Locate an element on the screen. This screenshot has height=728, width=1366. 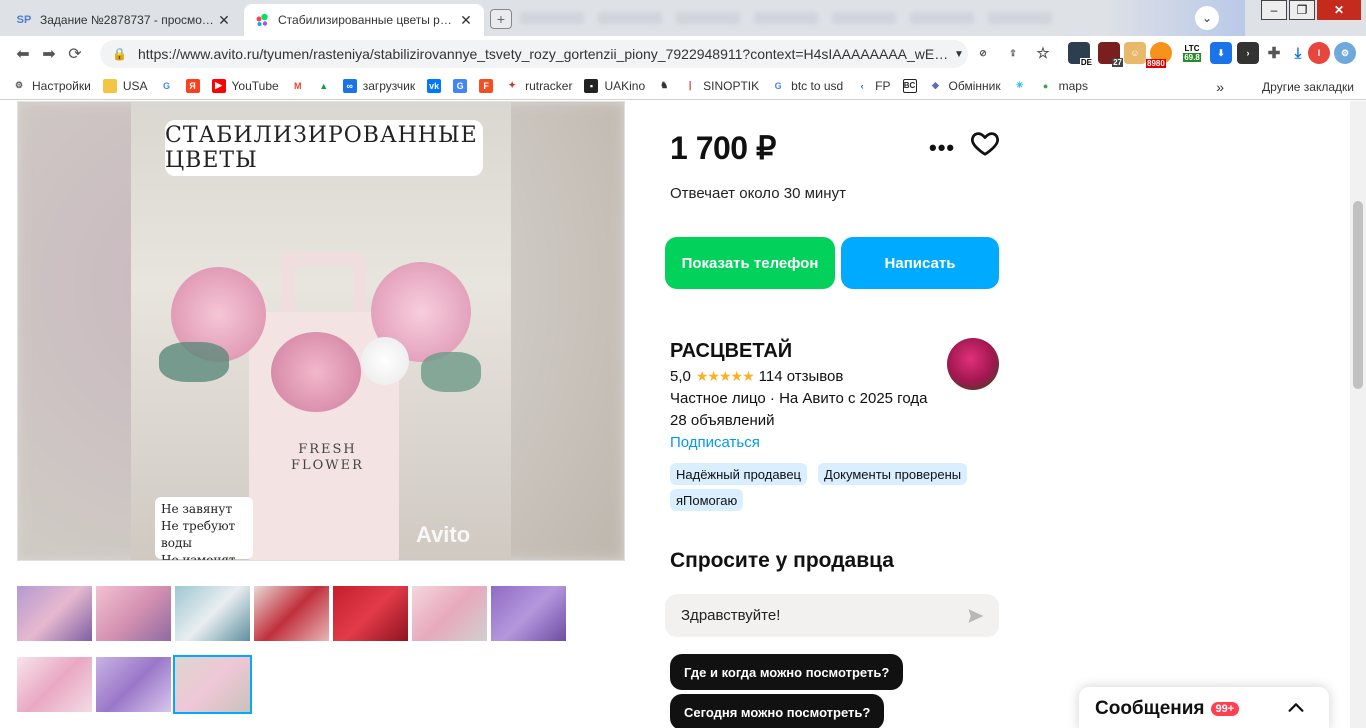
reload-icon: ⟳ is located at coordinates (75, 54).